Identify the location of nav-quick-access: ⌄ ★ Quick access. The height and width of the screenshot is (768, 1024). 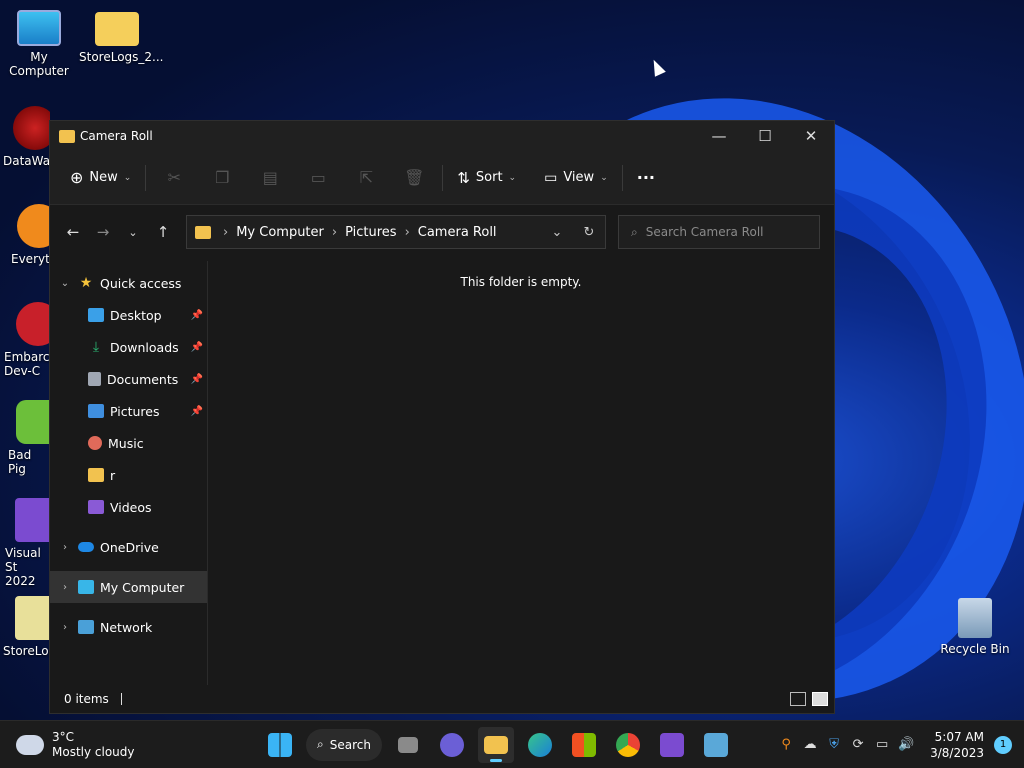
(128, 283).